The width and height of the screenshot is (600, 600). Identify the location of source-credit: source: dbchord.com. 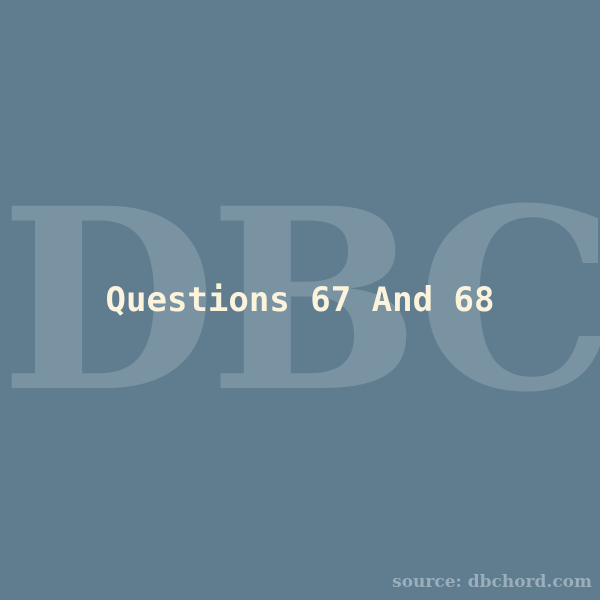
(492, 582).